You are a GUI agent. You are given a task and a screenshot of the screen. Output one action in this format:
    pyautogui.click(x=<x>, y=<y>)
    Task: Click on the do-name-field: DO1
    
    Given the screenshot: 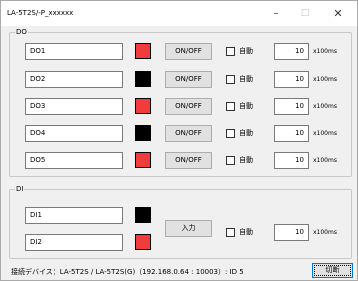 What is the action you would take?
    pyautogui.click(x=74, y=51)
    